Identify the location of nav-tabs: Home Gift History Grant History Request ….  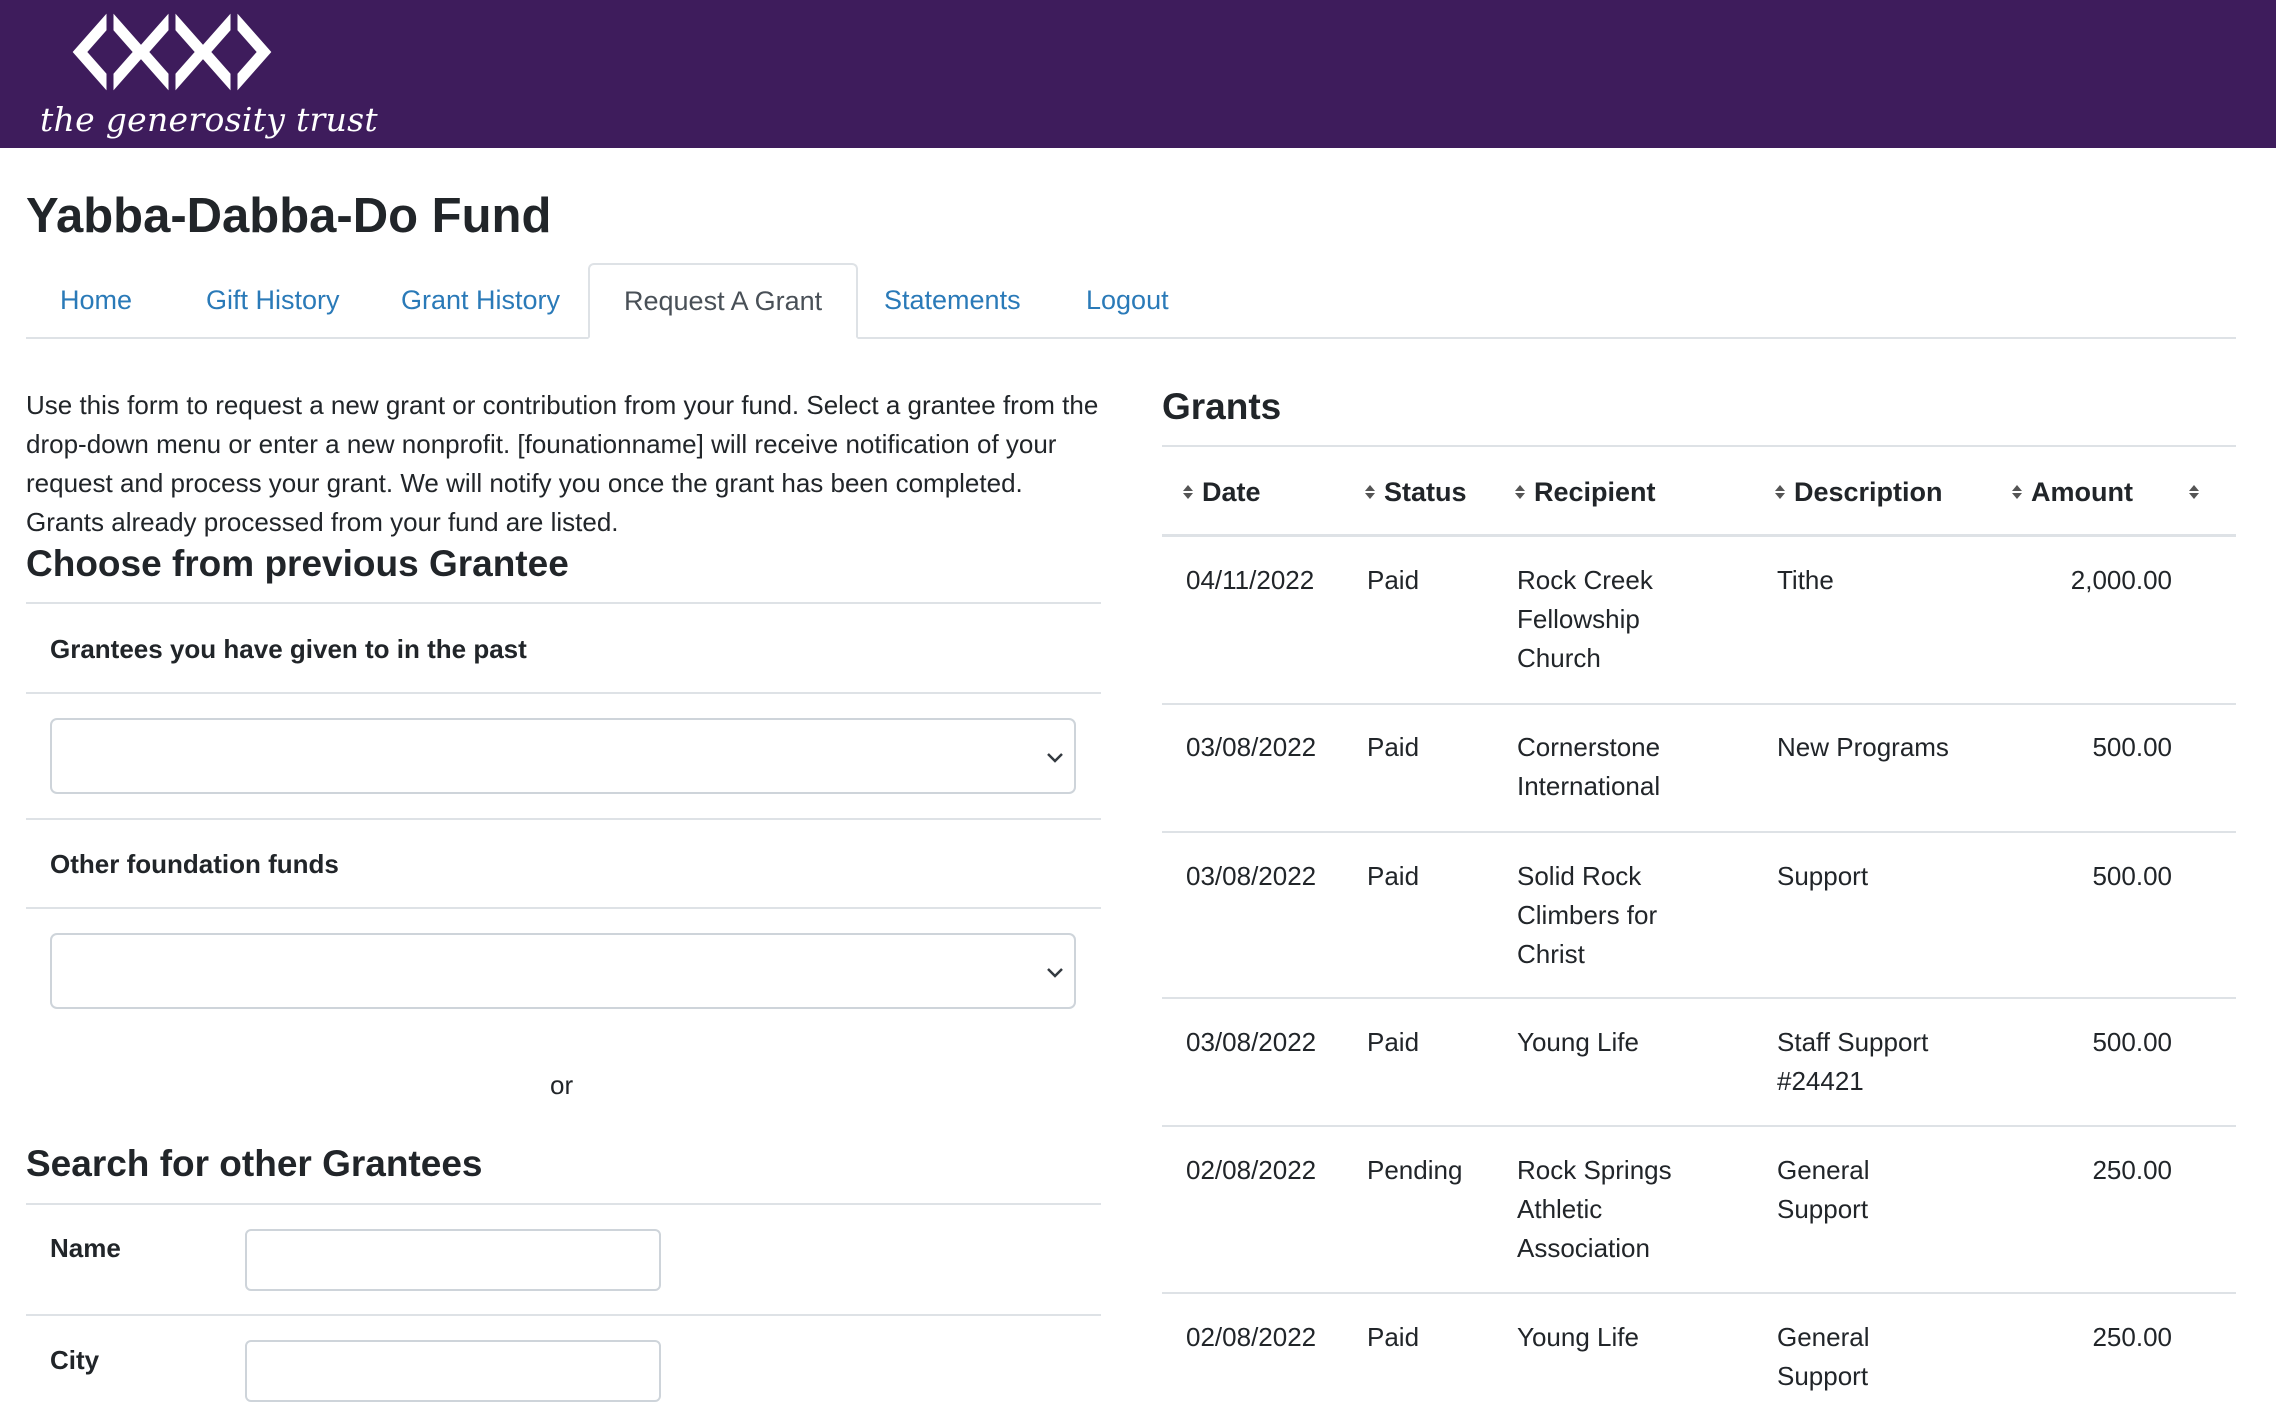
(1131, 301).